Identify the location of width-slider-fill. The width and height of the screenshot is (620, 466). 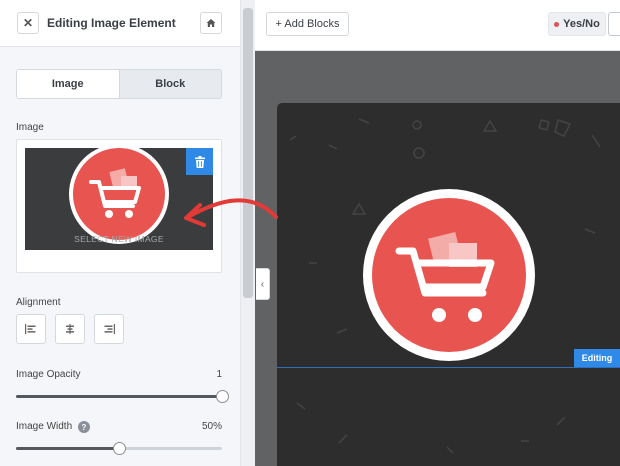
(67, 448).